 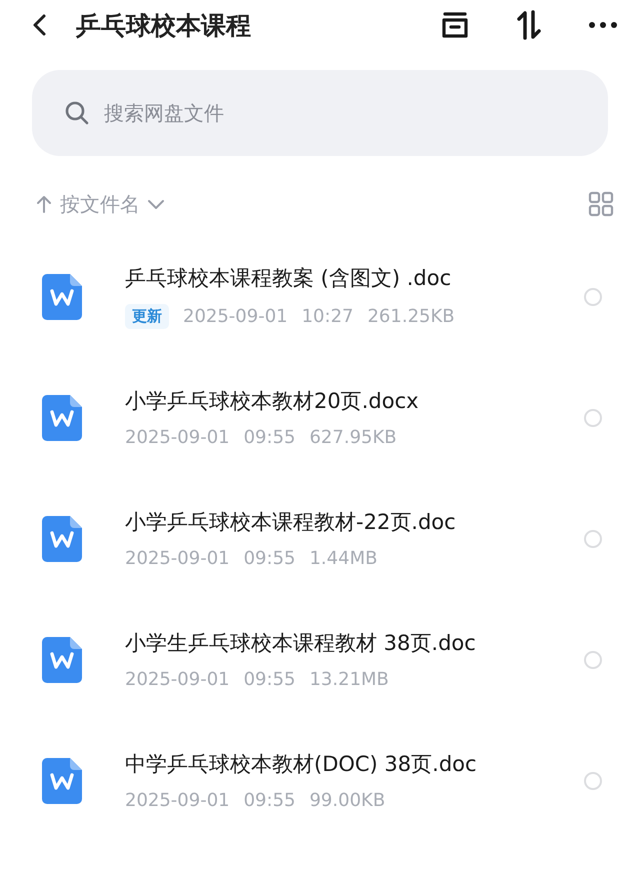 I want to click on file-size: 13.21MB, so click(x=349, y=679).